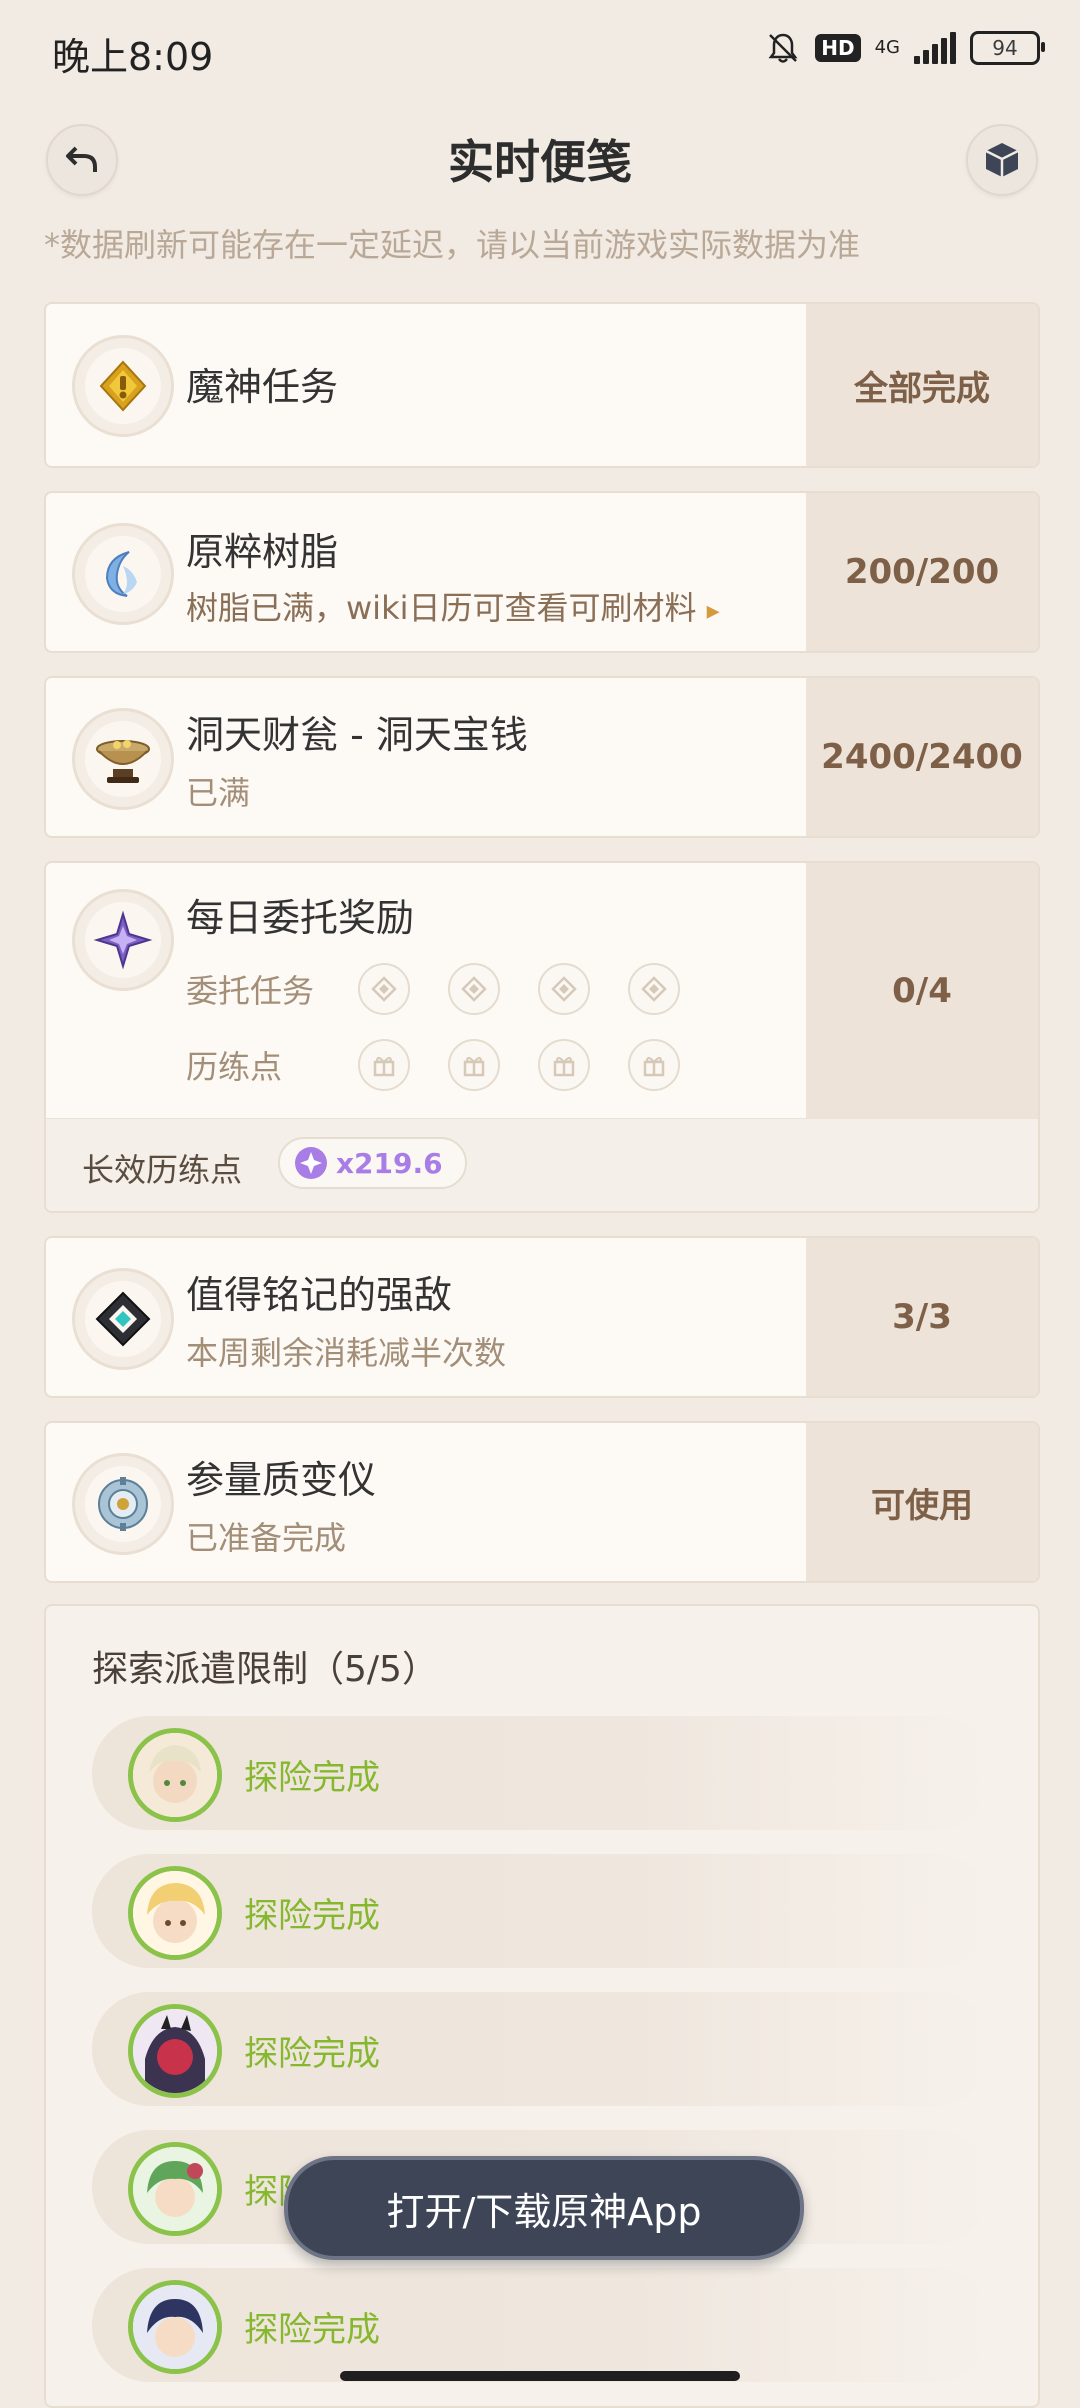 This screenshot has height=2408, width=1080. What do you see at coordinates (713, 611) in the screenshot?
I see `resin-arrow-icon: ▸` at bounding box center [713, 611].